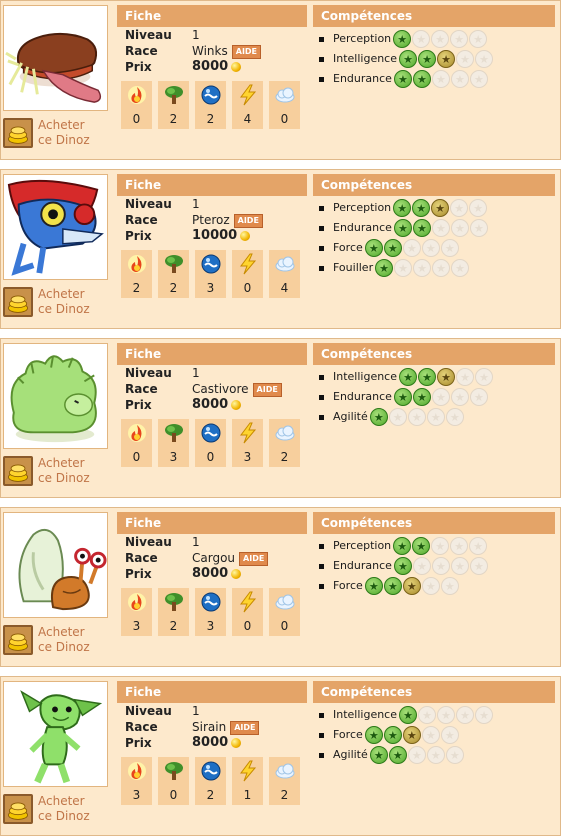 The height and width of the screenshot is (836, 561). What do you see at coordinates (237, 389) in the screenshot?
I see `race-value-wrap: Castivore AIDE` at bounding box center [237, 389].